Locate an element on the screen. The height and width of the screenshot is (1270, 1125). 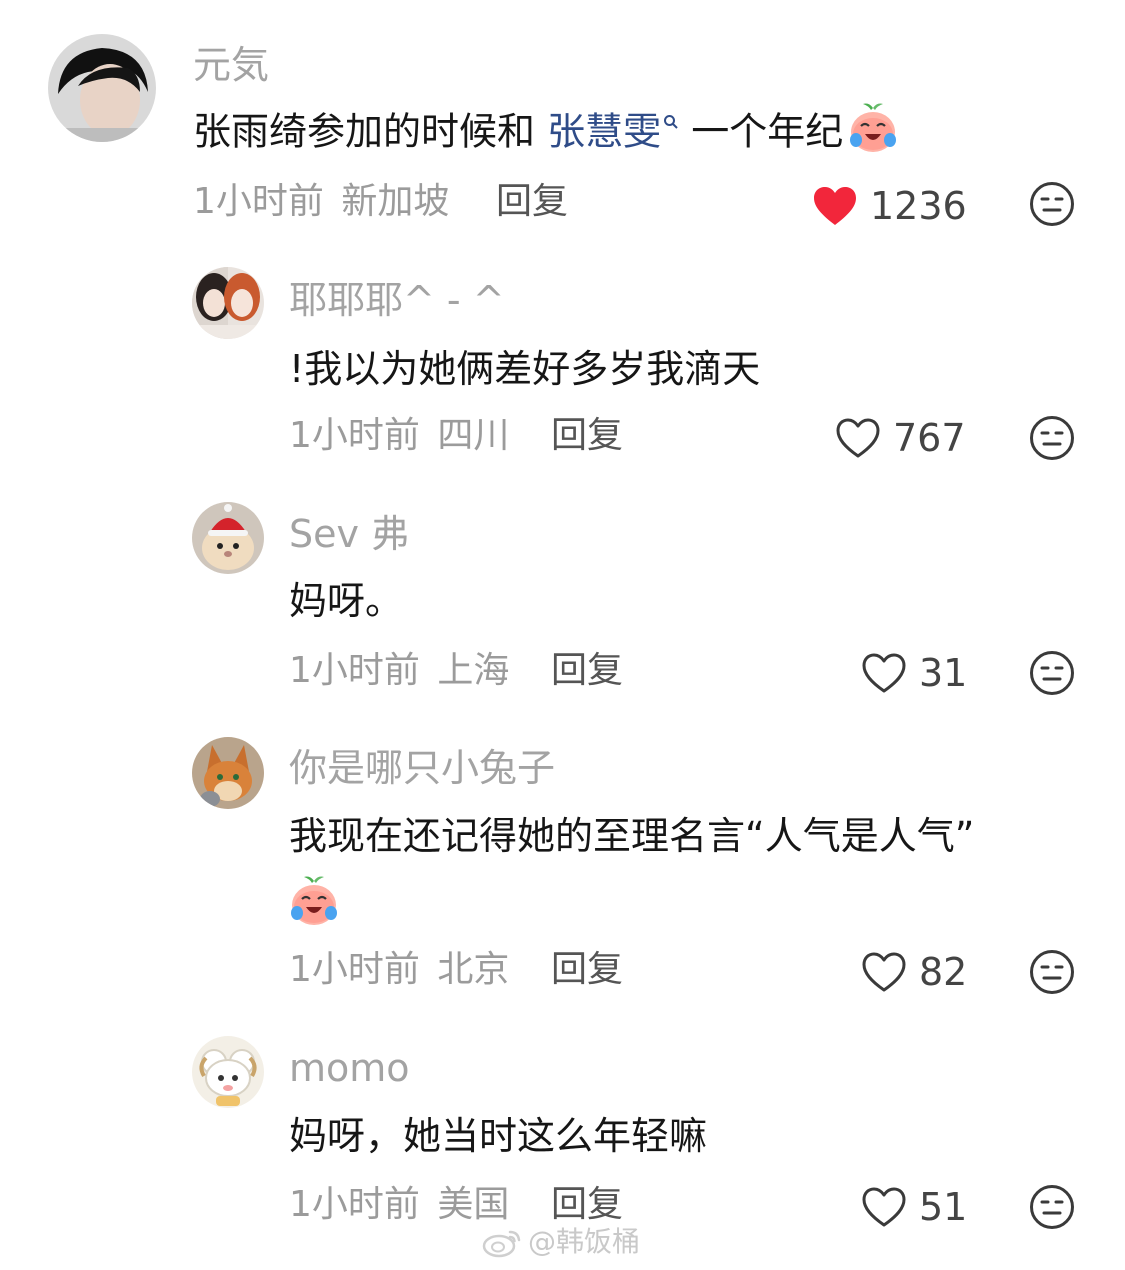
comment-meta: 1小时前 美国 is located at coordinates (399, 1205).